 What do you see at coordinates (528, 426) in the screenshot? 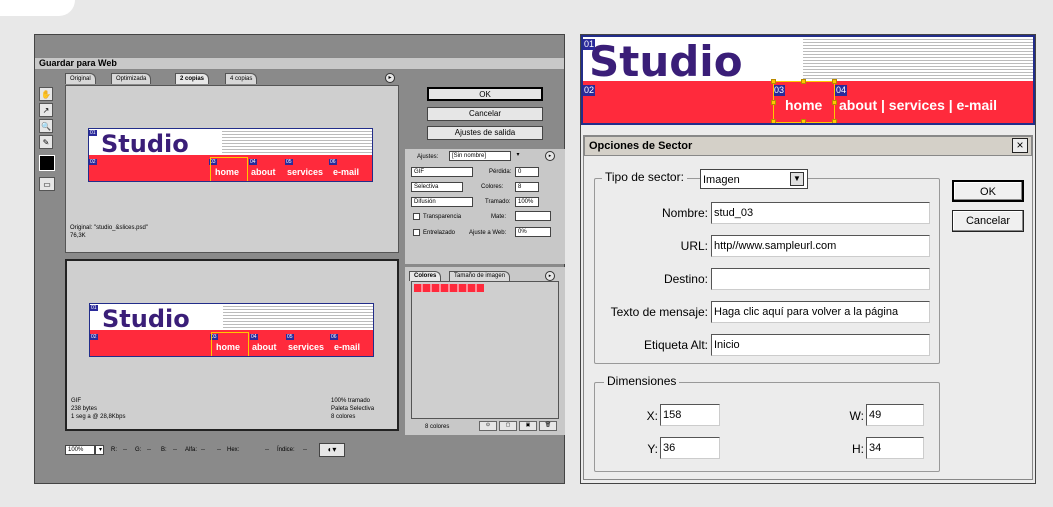
I see `new-color-icon: ▣` at bounding box center [528, 426].